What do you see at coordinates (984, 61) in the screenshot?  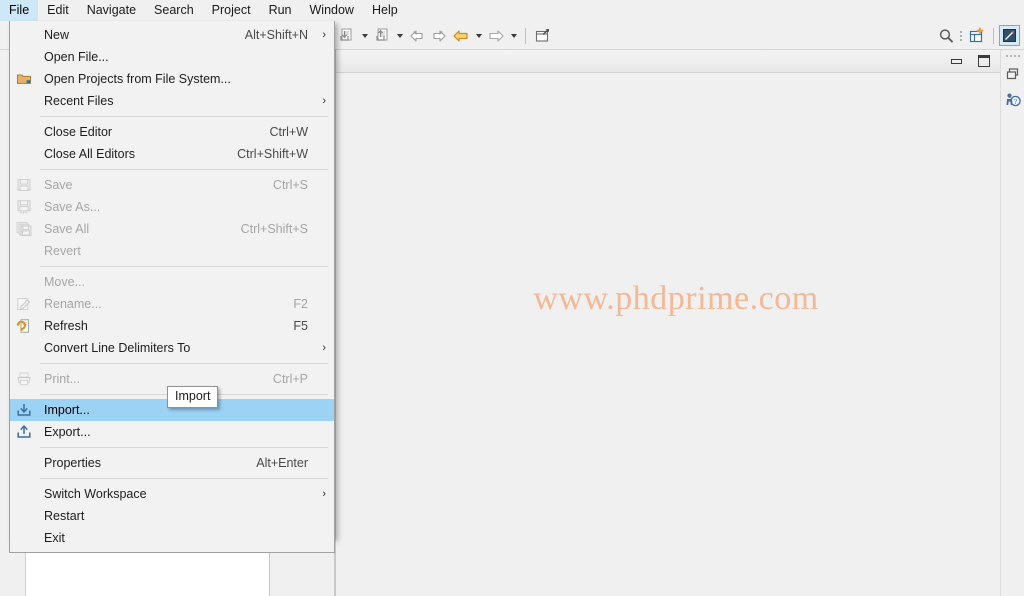 I see `maximize-icon` at bounding box center [984, 61].